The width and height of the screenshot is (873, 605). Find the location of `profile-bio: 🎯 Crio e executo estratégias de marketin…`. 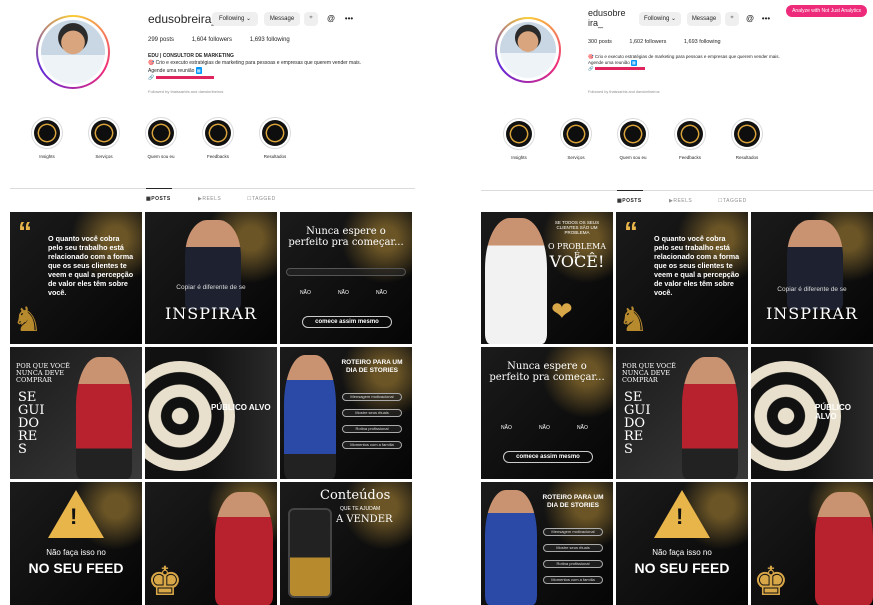

profile-bio: 🎯 Crio e executo estratégias de marketin… is located at coordinates (693, 63).